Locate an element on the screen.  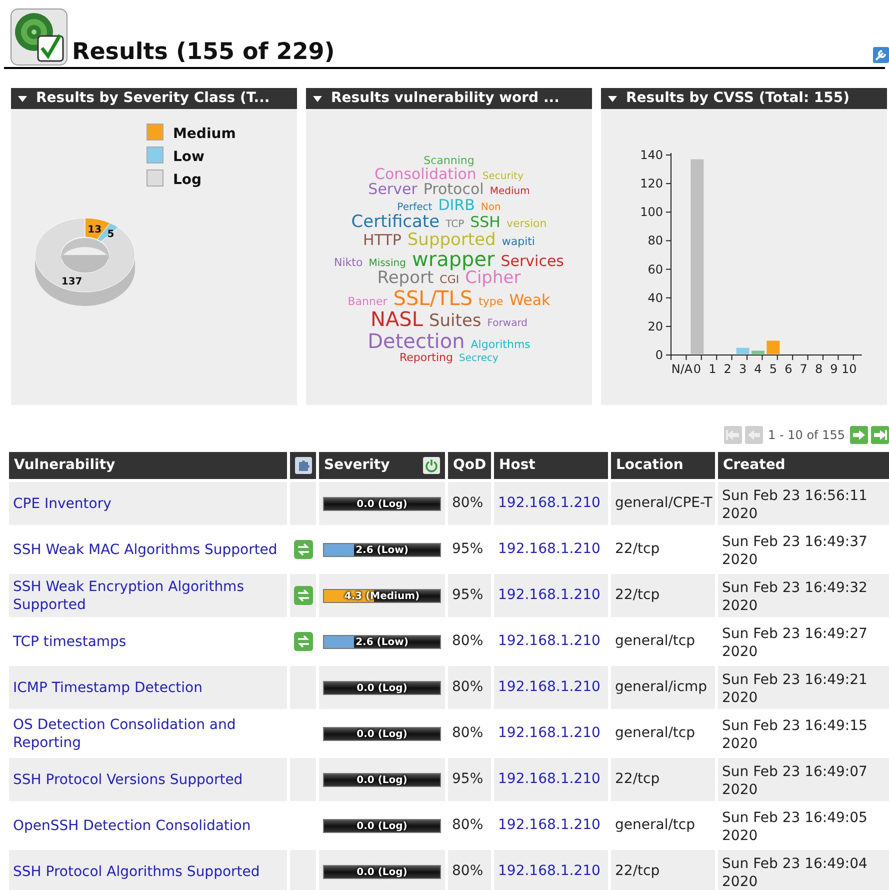
tick-label: 20 is located at coordinates (655, 326).